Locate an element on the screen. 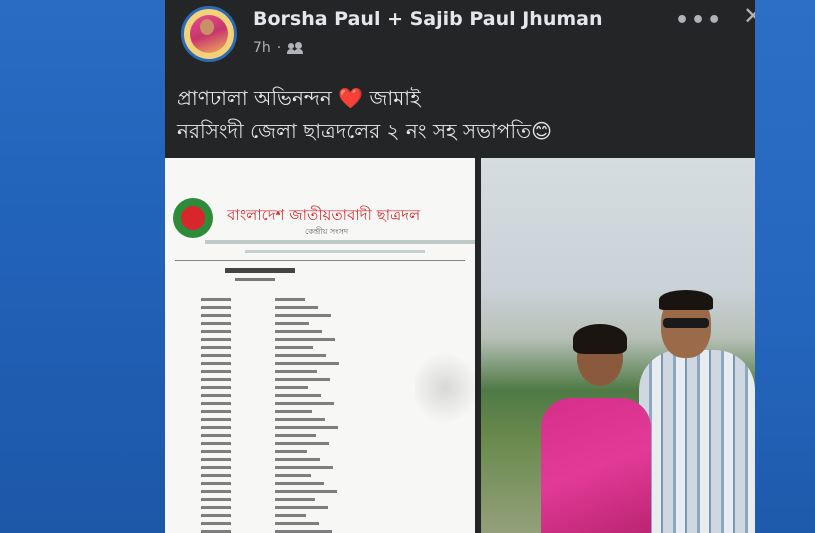 The width and height of the screenshot is (815, 533). heart-emoji-icon: ❤️ is located at coordinates (351, 98).